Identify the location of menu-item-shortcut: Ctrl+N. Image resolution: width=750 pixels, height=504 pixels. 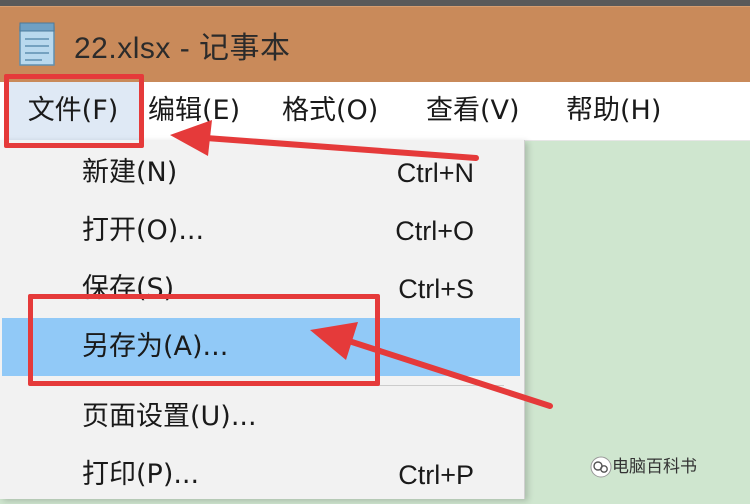
(435, 173).